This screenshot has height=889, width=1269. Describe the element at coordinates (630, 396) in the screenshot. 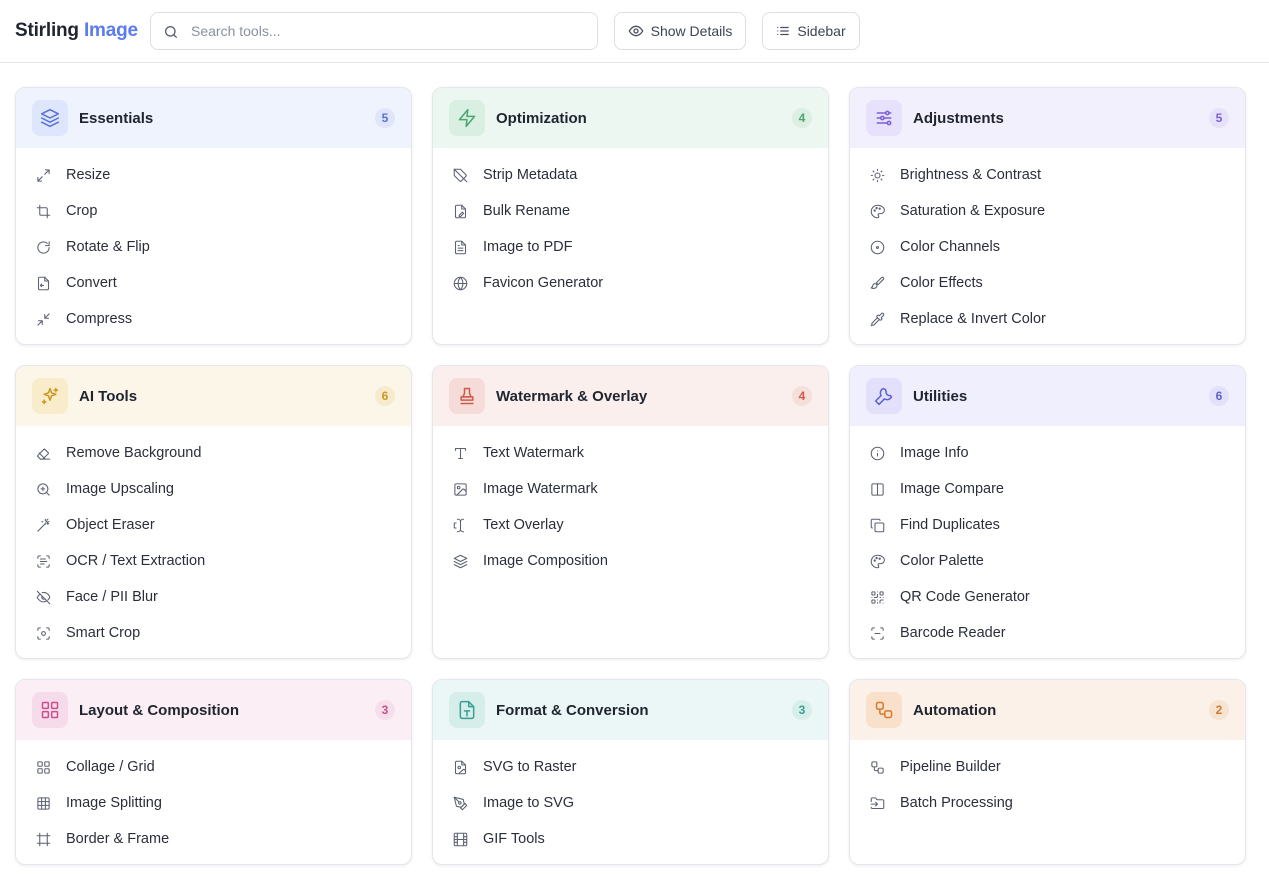

I see `category-header: Watermark & Overlay 4` at that location.